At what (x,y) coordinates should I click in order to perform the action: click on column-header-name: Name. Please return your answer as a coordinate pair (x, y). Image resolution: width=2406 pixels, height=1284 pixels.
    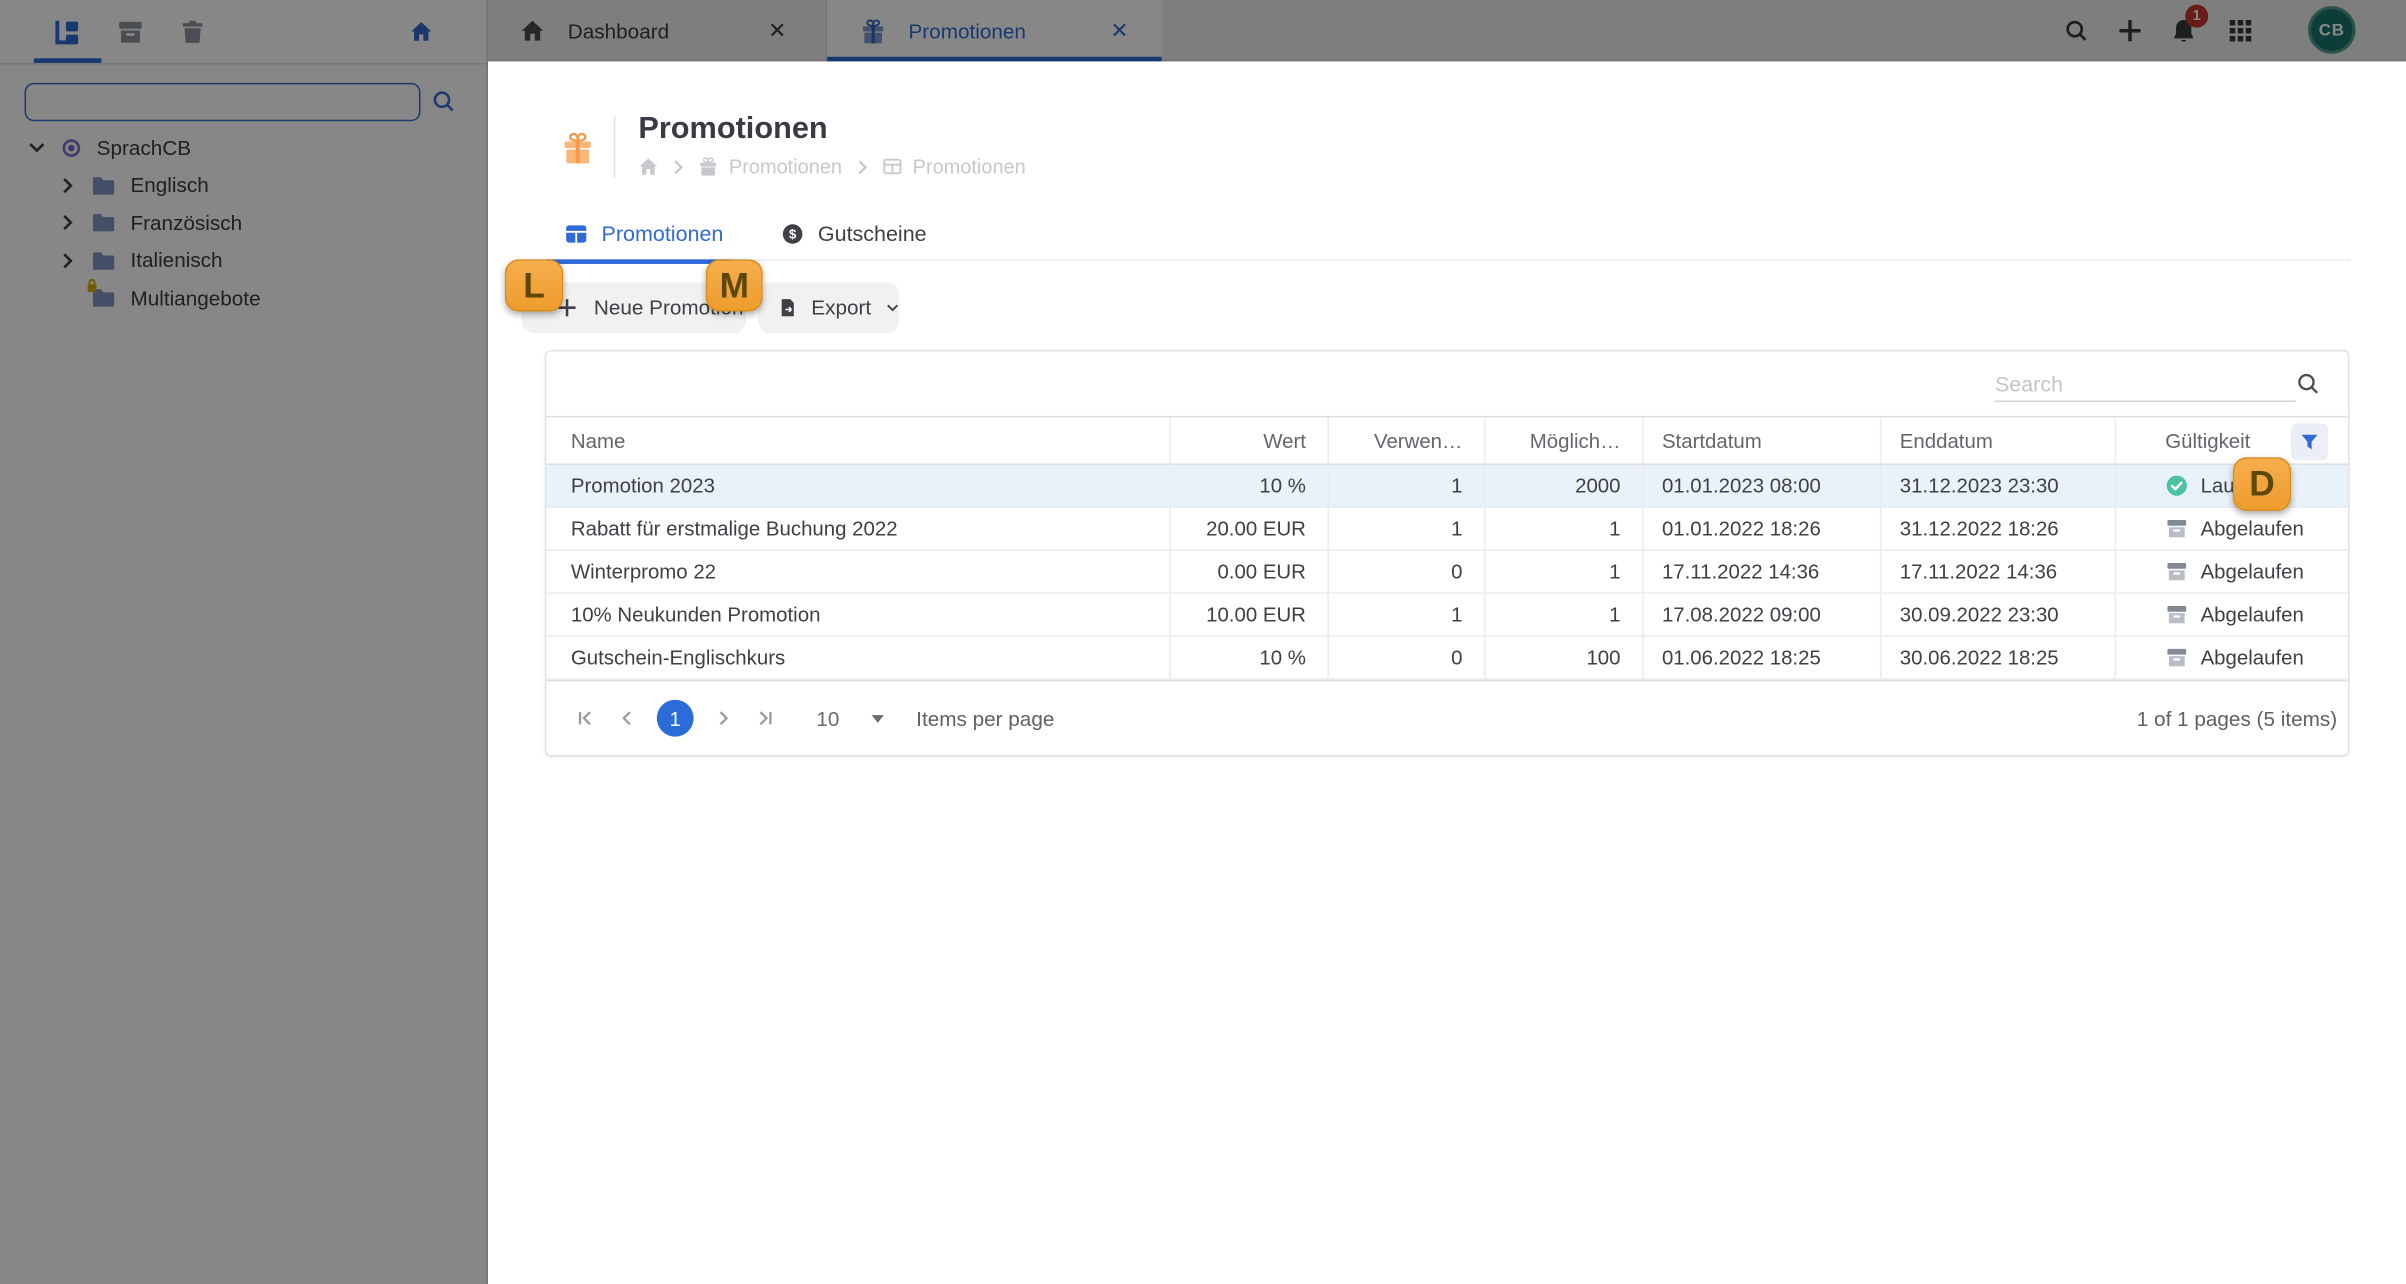
    Looking at the image, I should click on (858, 440).